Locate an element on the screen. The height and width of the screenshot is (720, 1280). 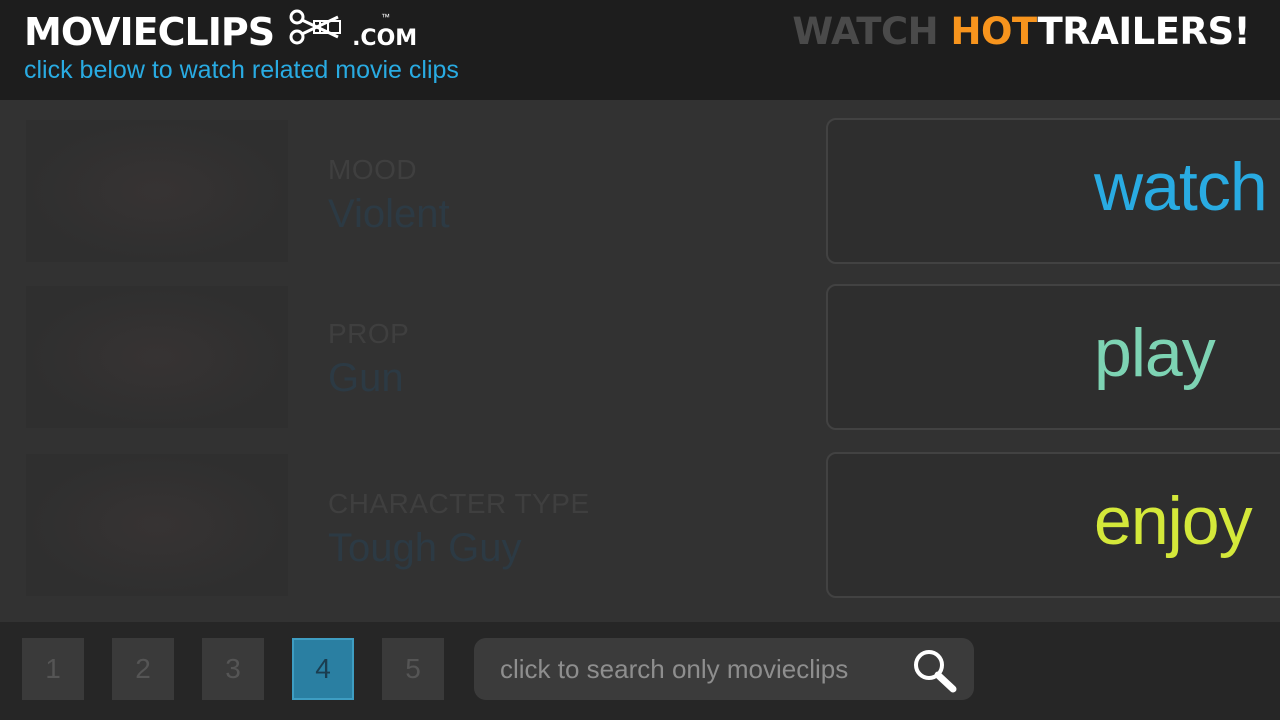
action-text: enjoy is located at coordinates (1173, 521).